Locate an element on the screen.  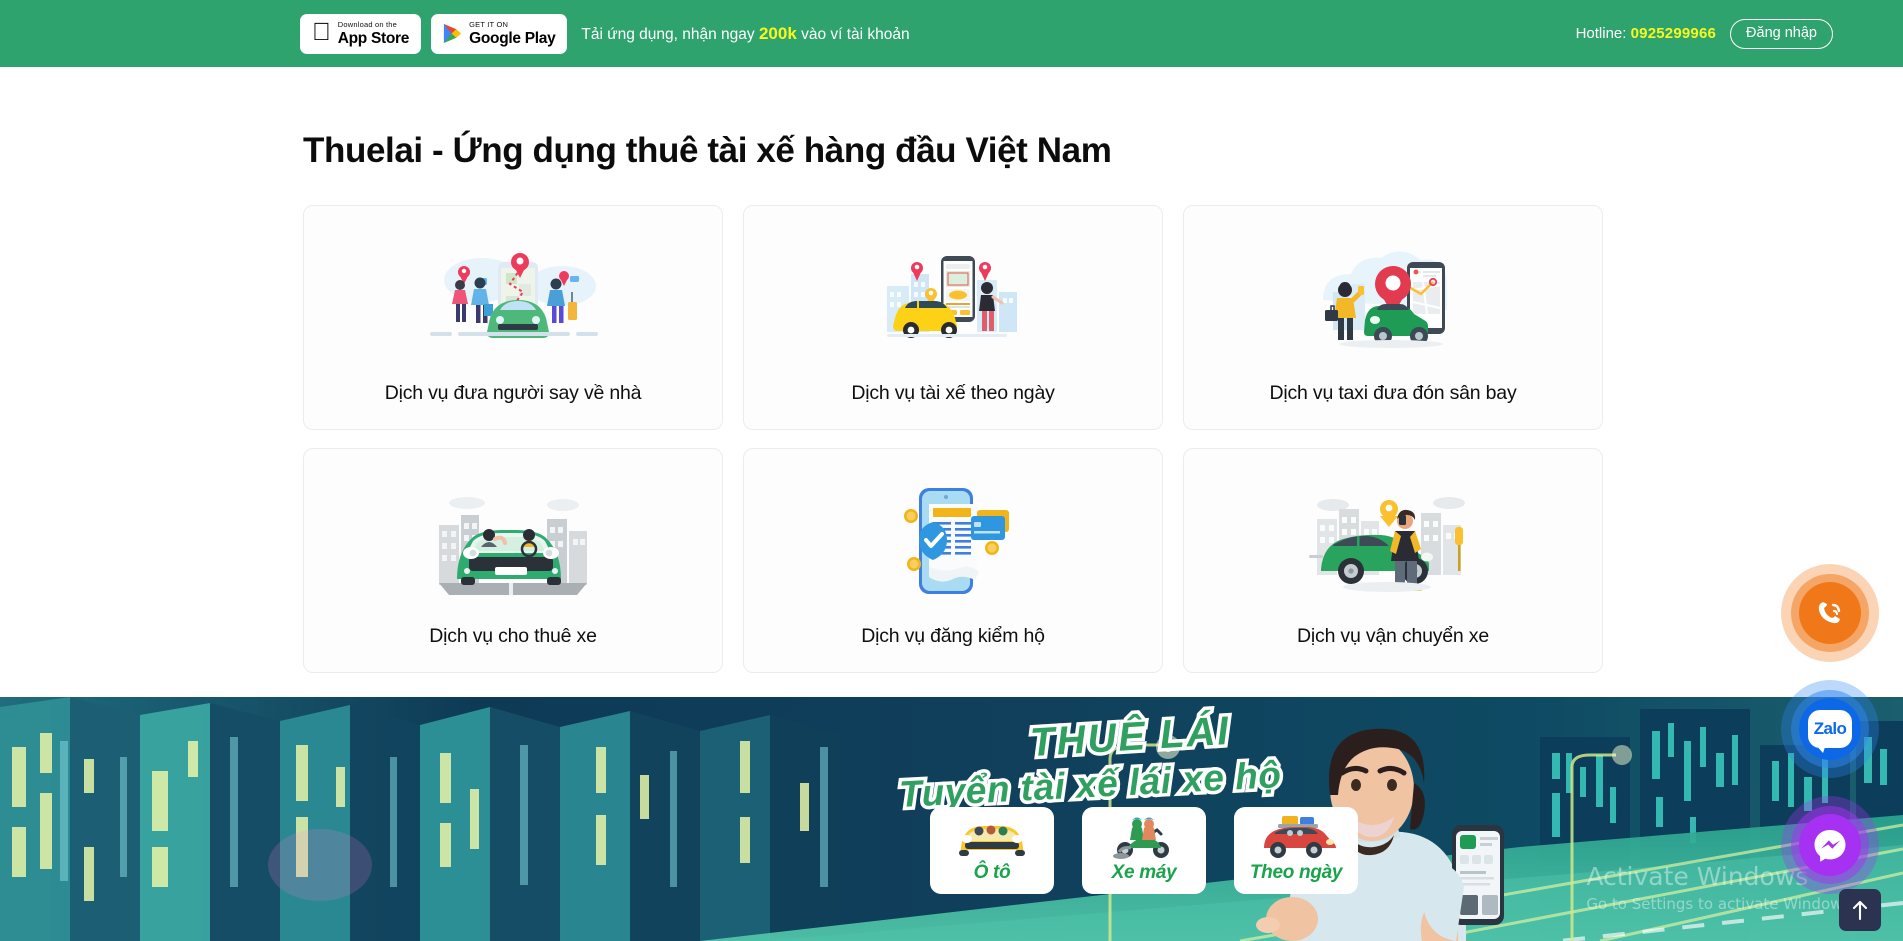
car-rental-illustration is located at coordinates (513, 537).